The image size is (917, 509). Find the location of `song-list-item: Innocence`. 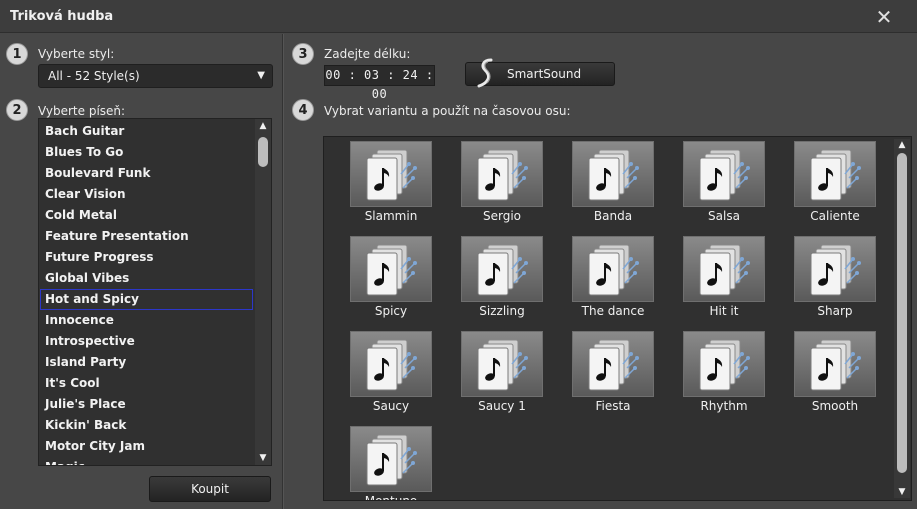

song-list-item: Innocence is located at coordinates (146, 320).